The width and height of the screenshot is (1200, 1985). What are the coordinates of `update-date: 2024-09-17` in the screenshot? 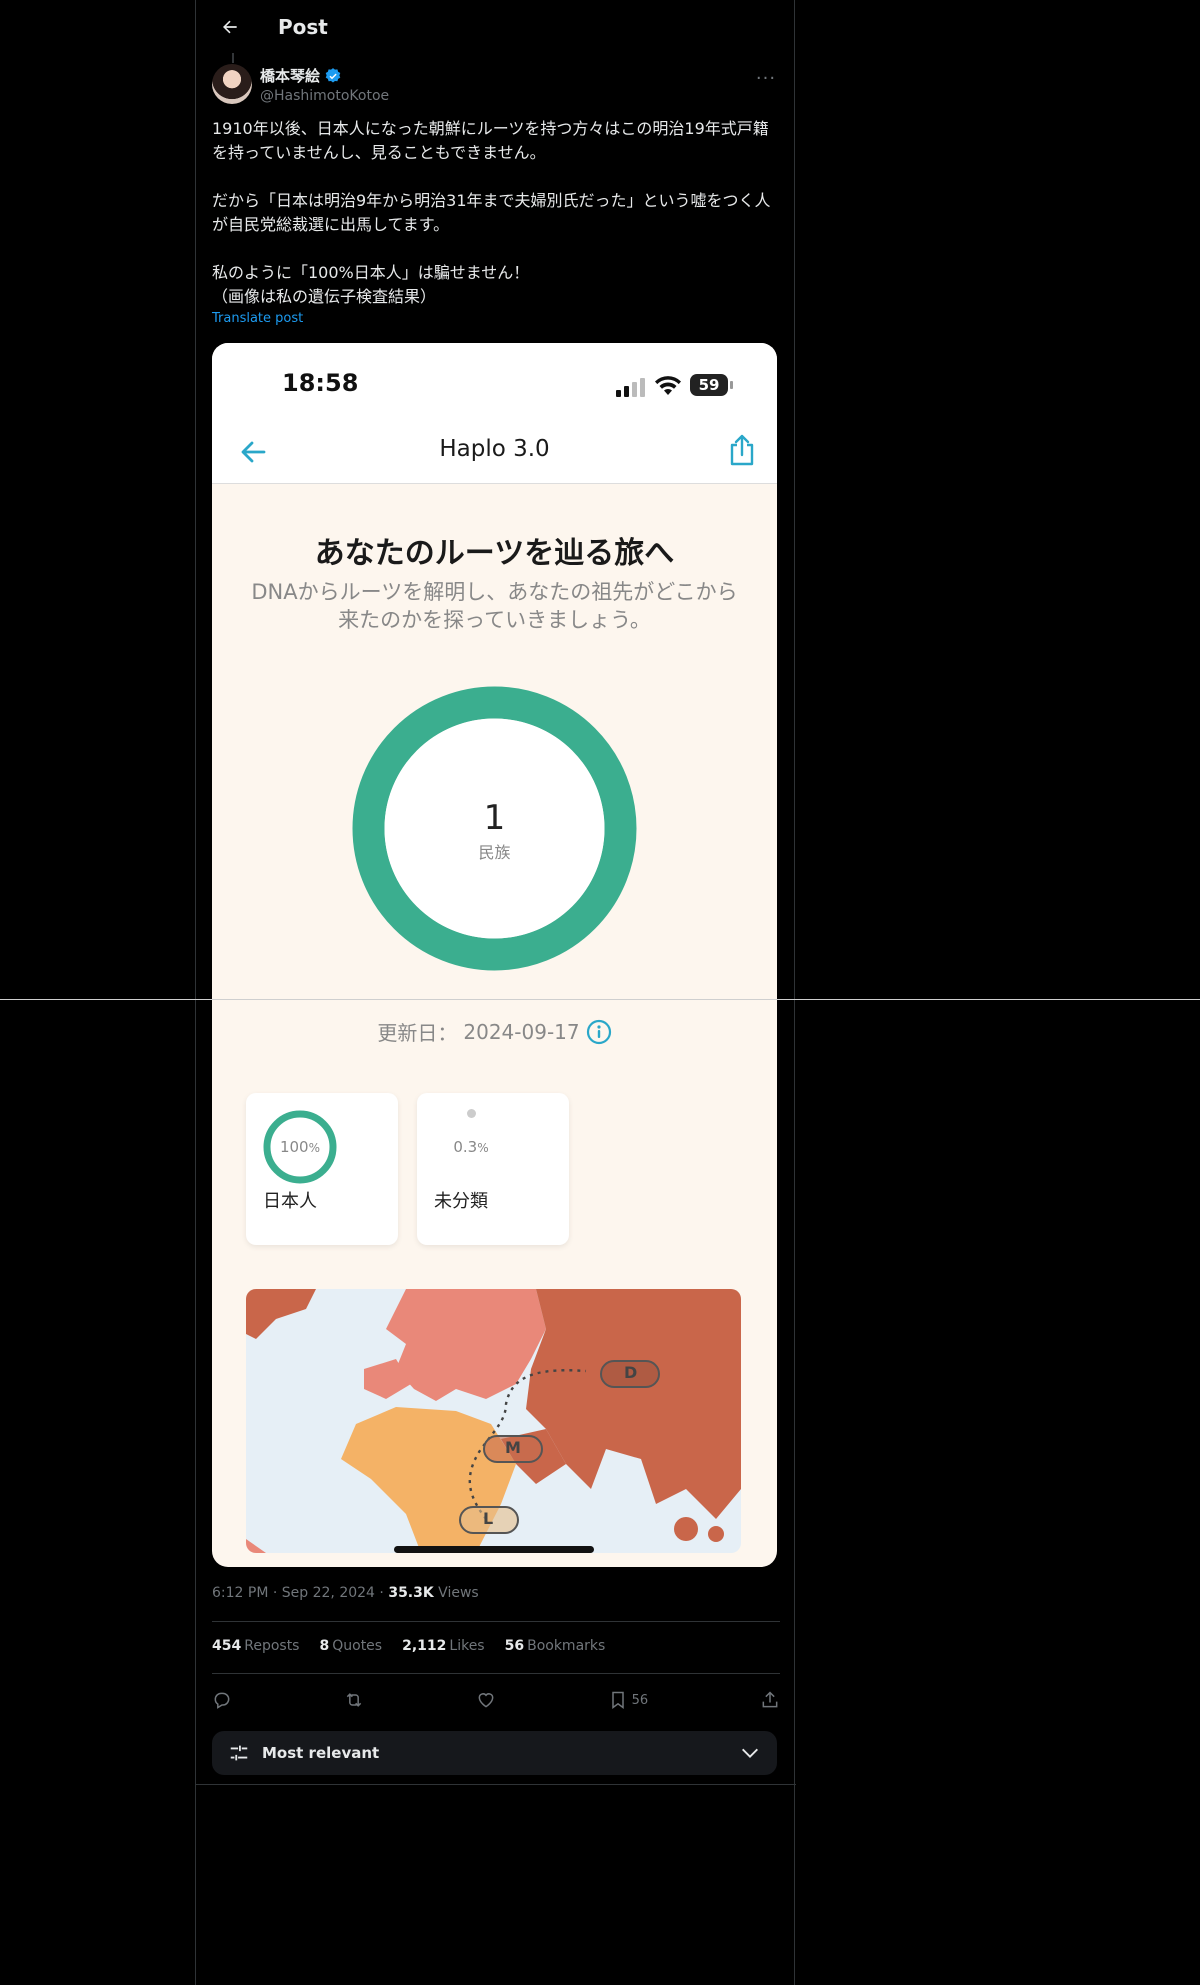 It's located at (521, 1031).